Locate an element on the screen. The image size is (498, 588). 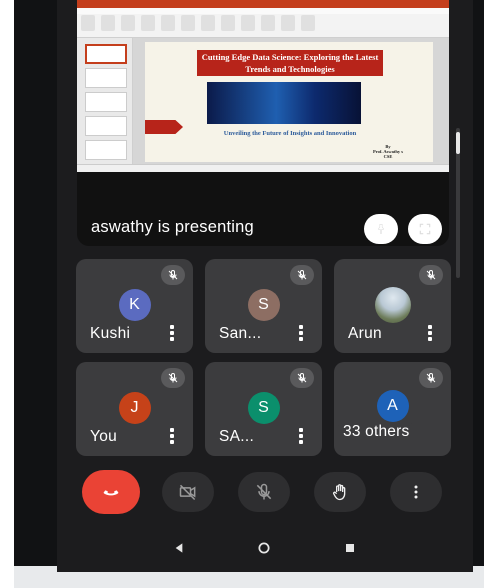
camera-toggle-button is located at coordinates (188, 492).